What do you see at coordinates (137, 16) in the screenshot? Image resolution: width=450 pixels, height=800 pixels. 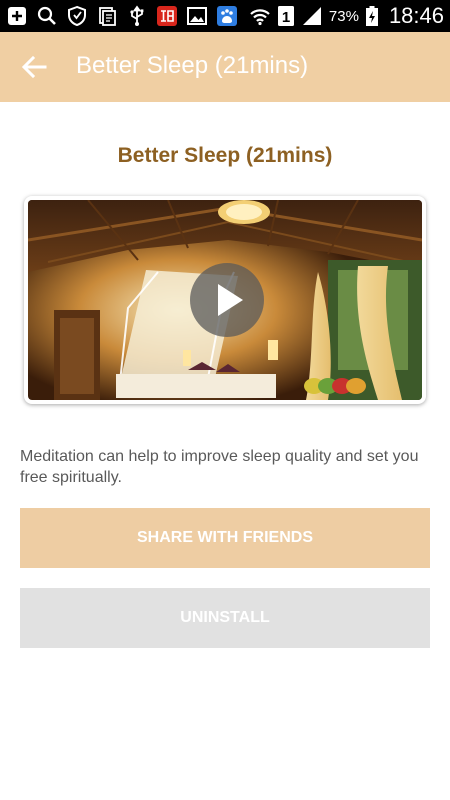 I see `usb-icon` at bounding box center [137, 16].